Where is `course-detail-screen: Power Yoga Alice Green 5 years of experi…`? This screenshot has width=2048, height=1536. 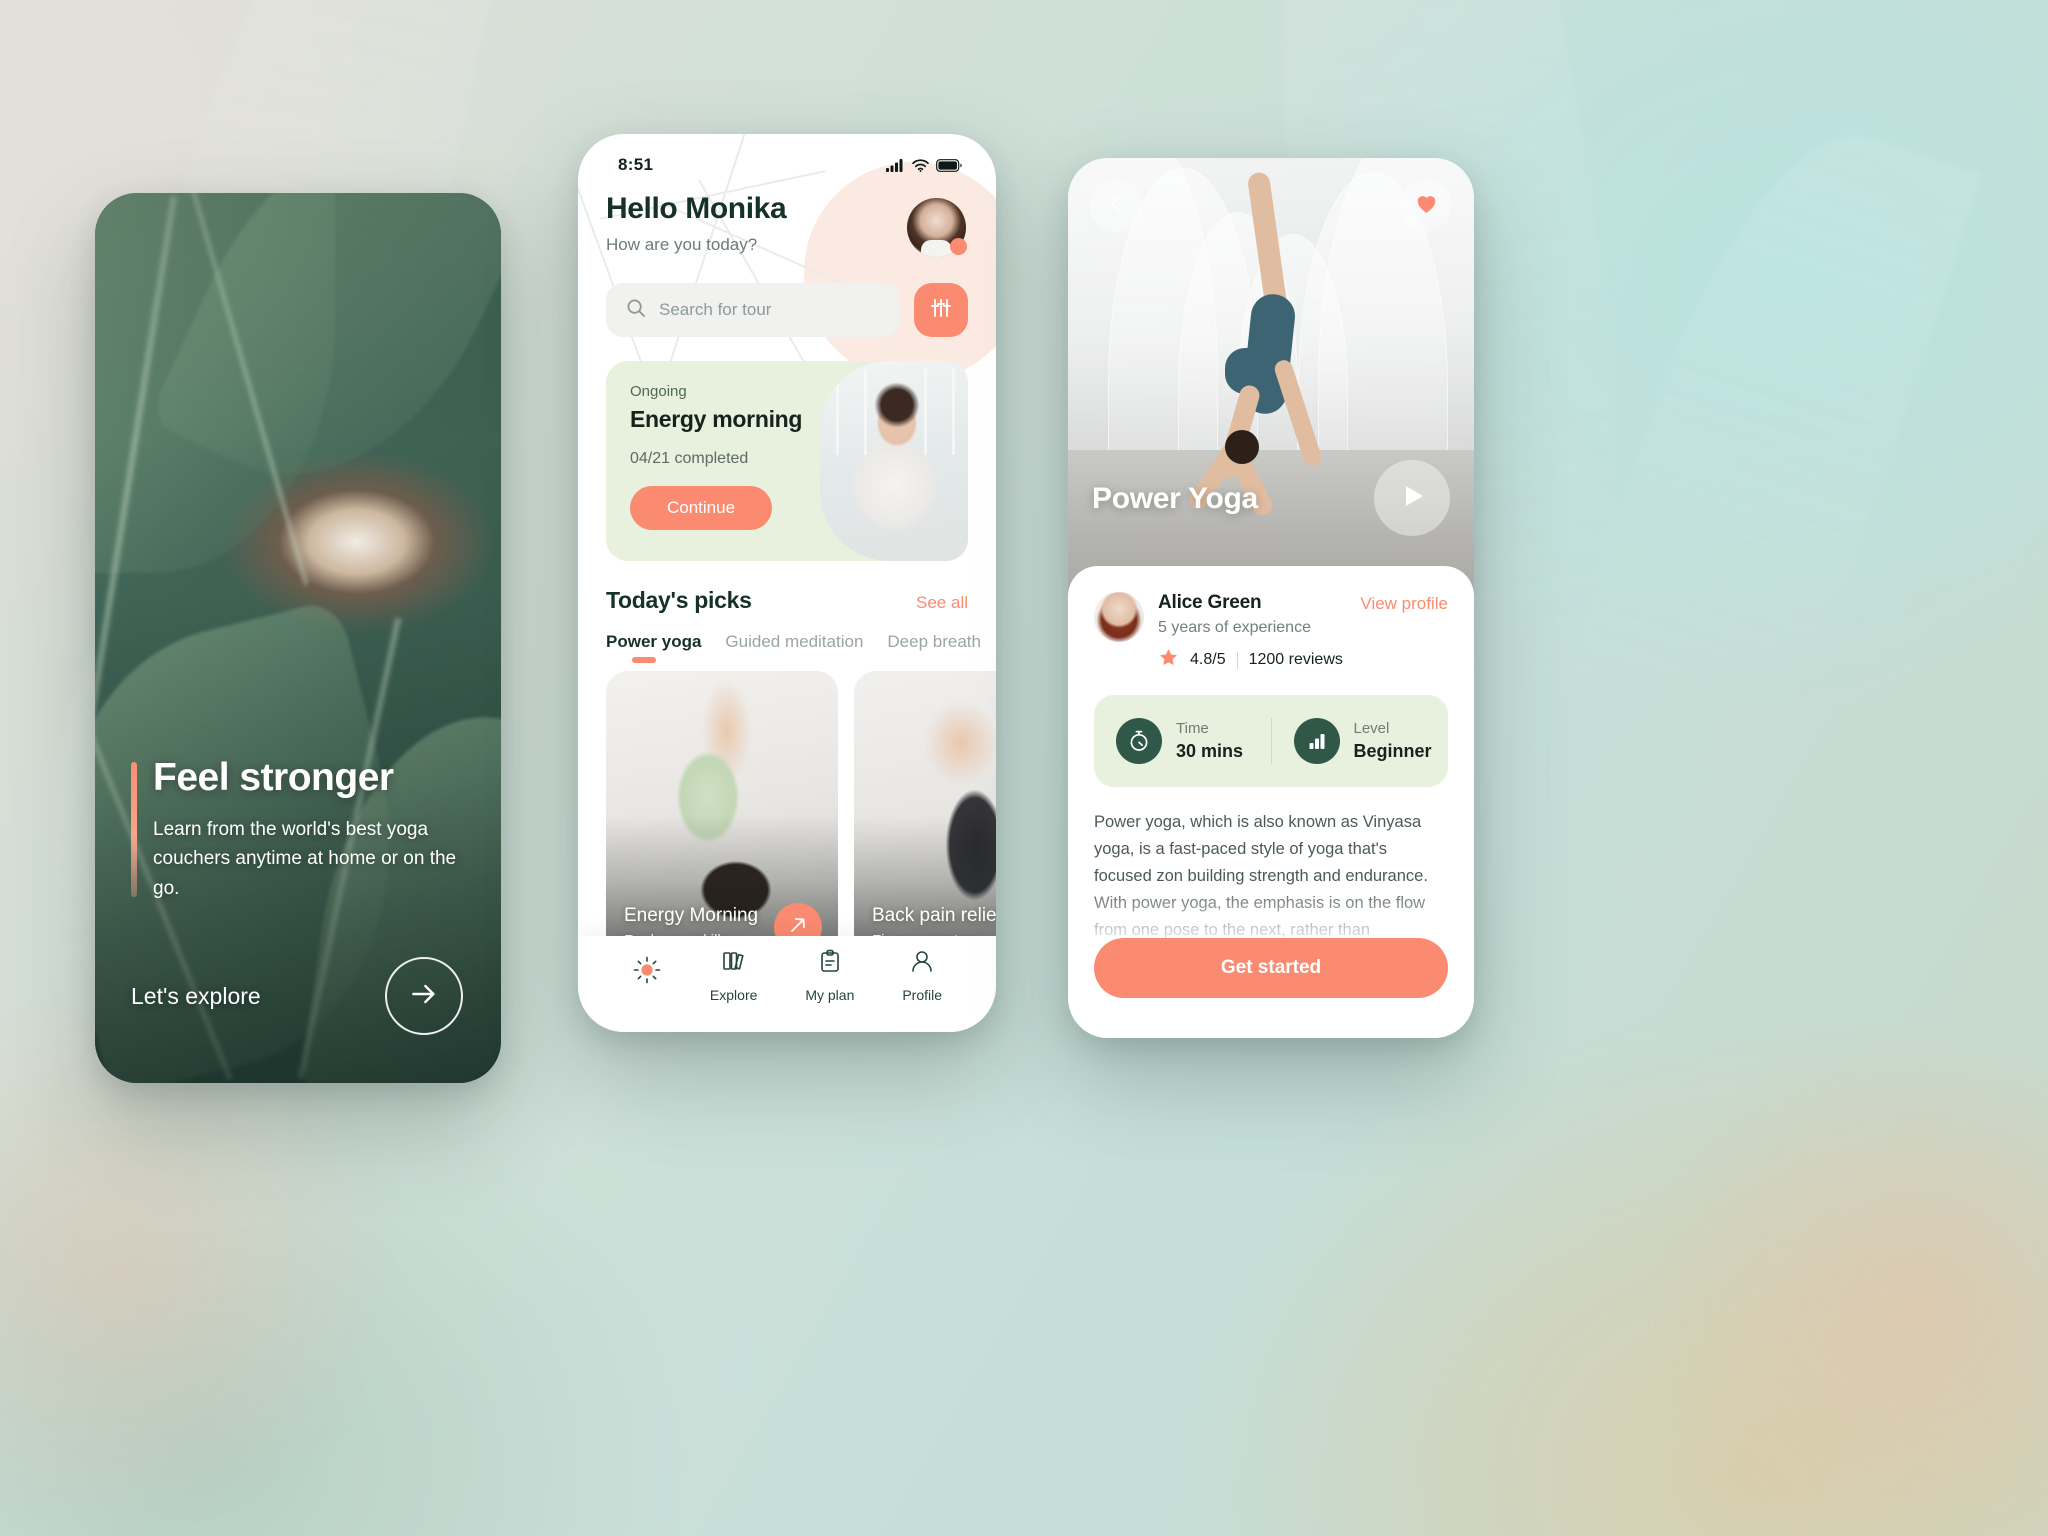 course-detail-screen: Power Yoga Alice Green 5 years of experi… is located at coordinates (1271, 598).